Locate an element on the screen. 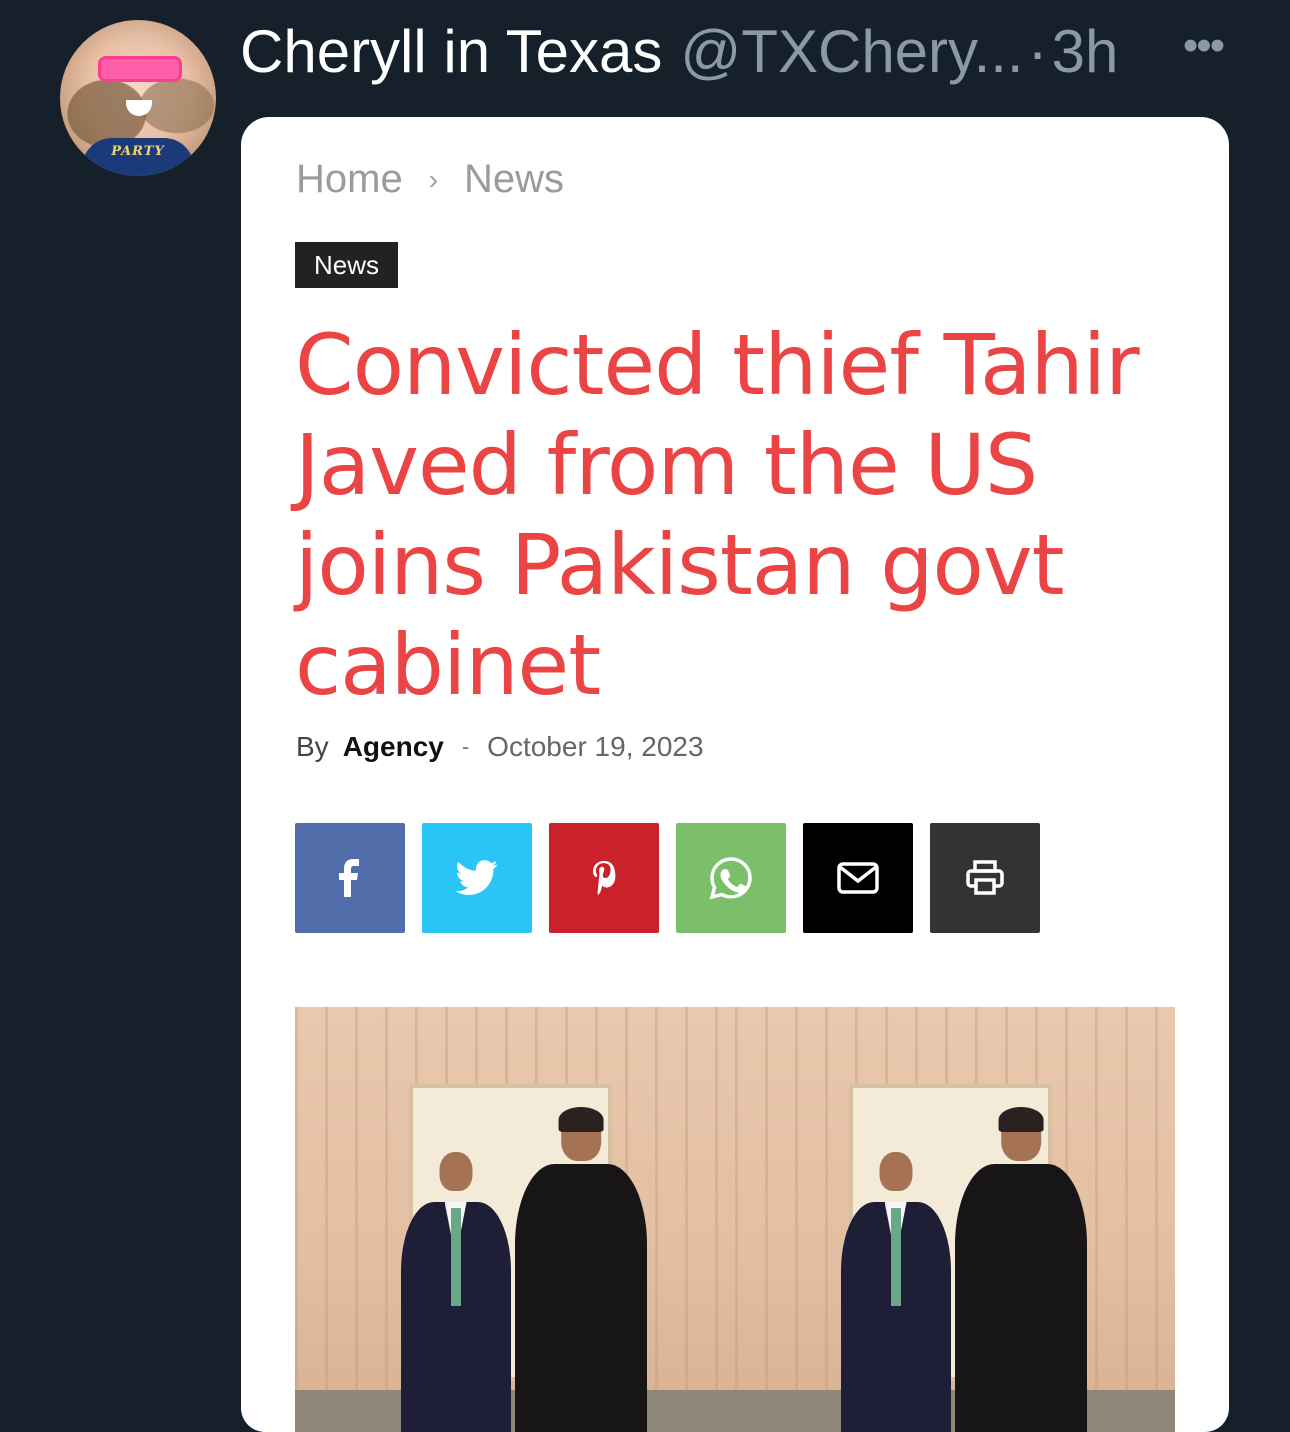  share-pinterest-button is located at coordinates (604, 878).